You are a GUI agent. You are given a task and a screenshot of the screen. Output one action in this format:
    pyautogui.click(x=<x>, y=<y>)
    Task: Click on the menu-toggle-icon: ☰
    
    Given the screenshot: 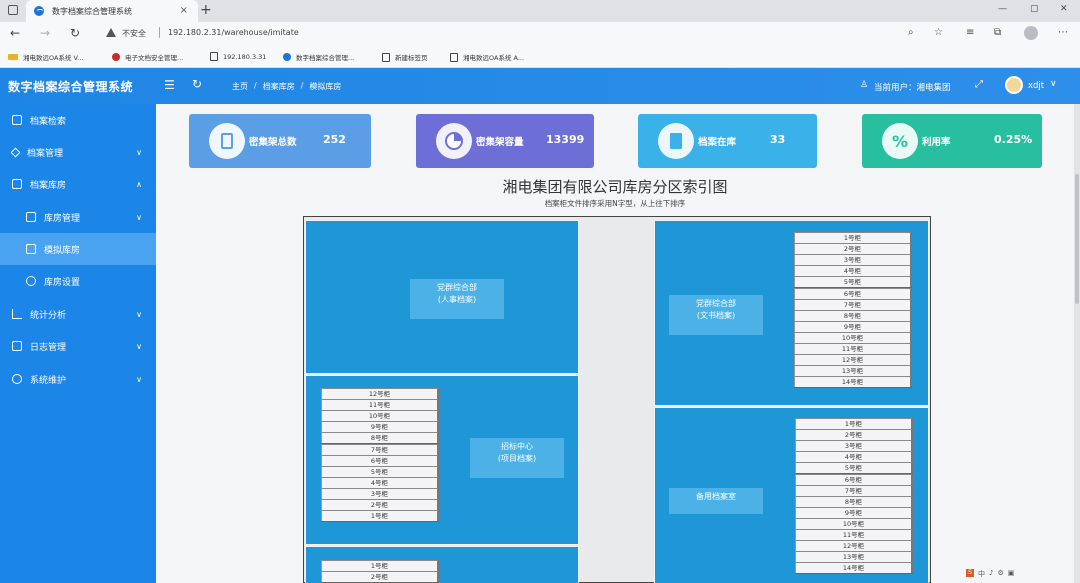 What is the action you would take?
    pyautogui.click(x=169, y=85)
    